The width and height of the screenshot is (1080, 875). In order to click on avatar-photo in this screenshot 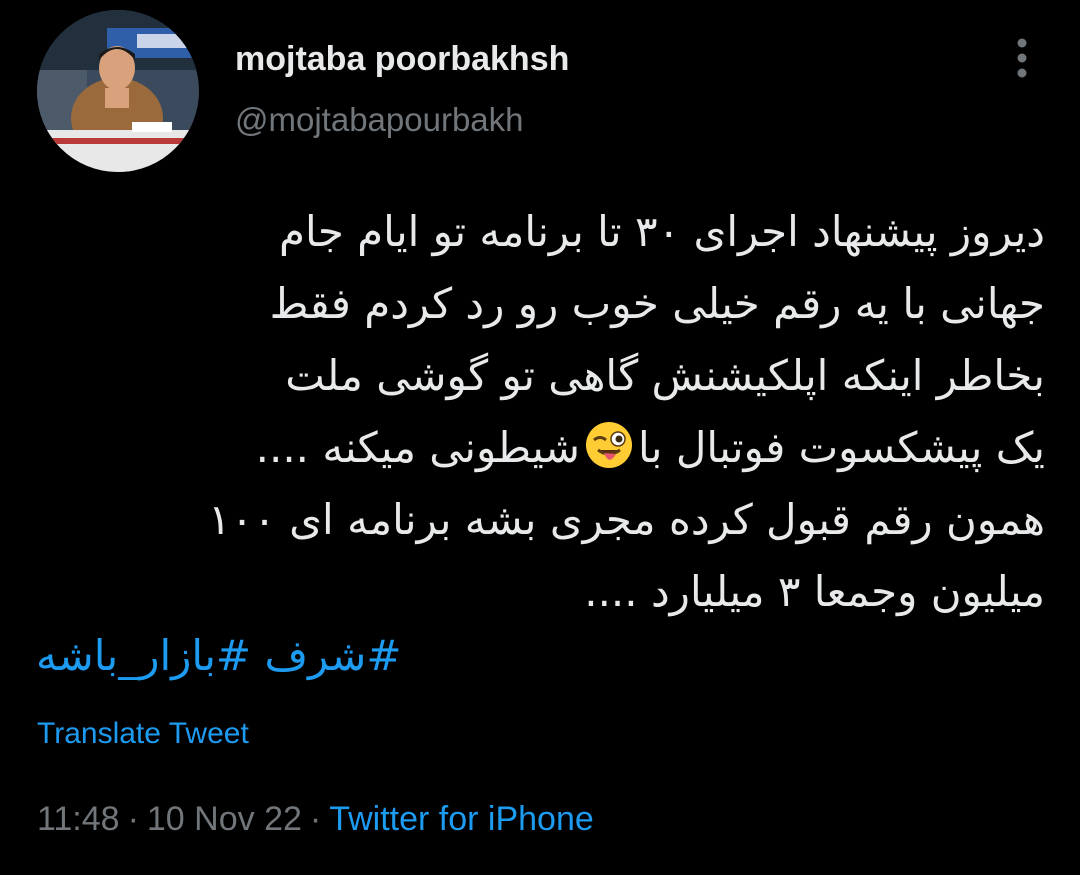, I will do `click(118, 91)`.